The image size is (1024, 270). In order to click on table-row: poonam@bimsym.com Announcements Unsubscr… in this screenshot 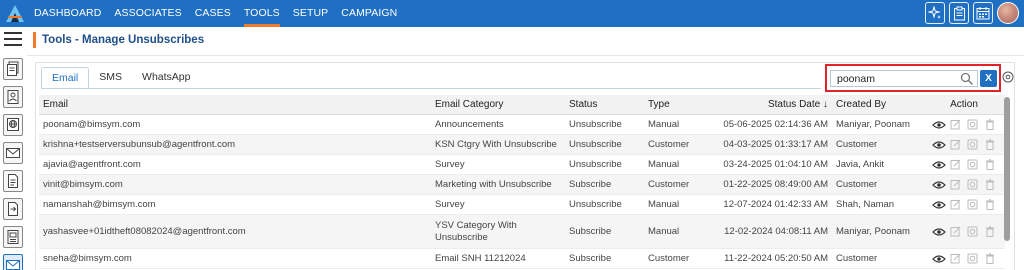, I will do `click(522, 125)`.